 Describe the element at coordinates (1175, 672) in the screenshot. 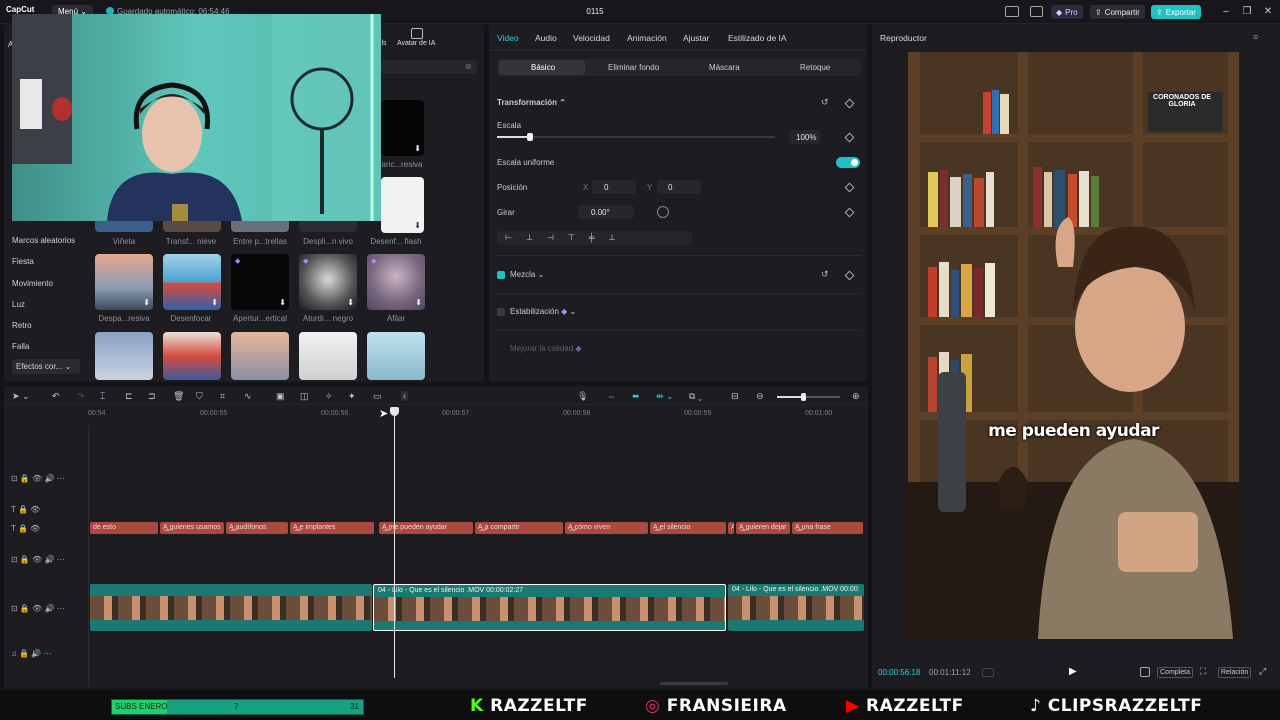

I see `full-quality-button: Completa` at that location.